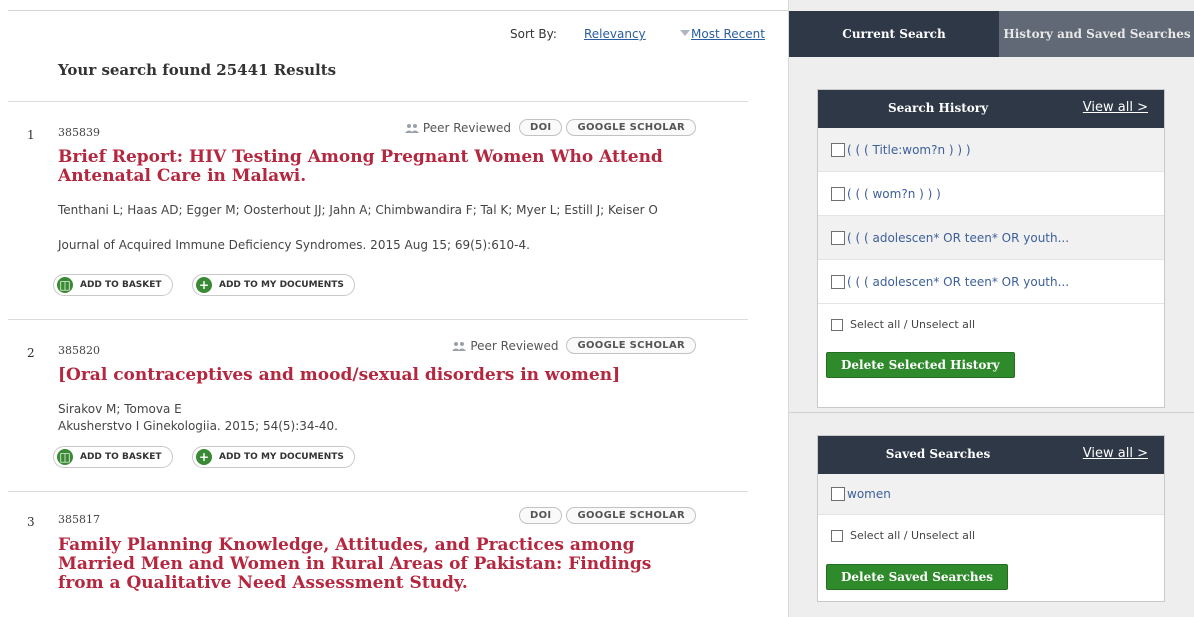  I want to click on search-history-title: Search History, so click(938, 108).